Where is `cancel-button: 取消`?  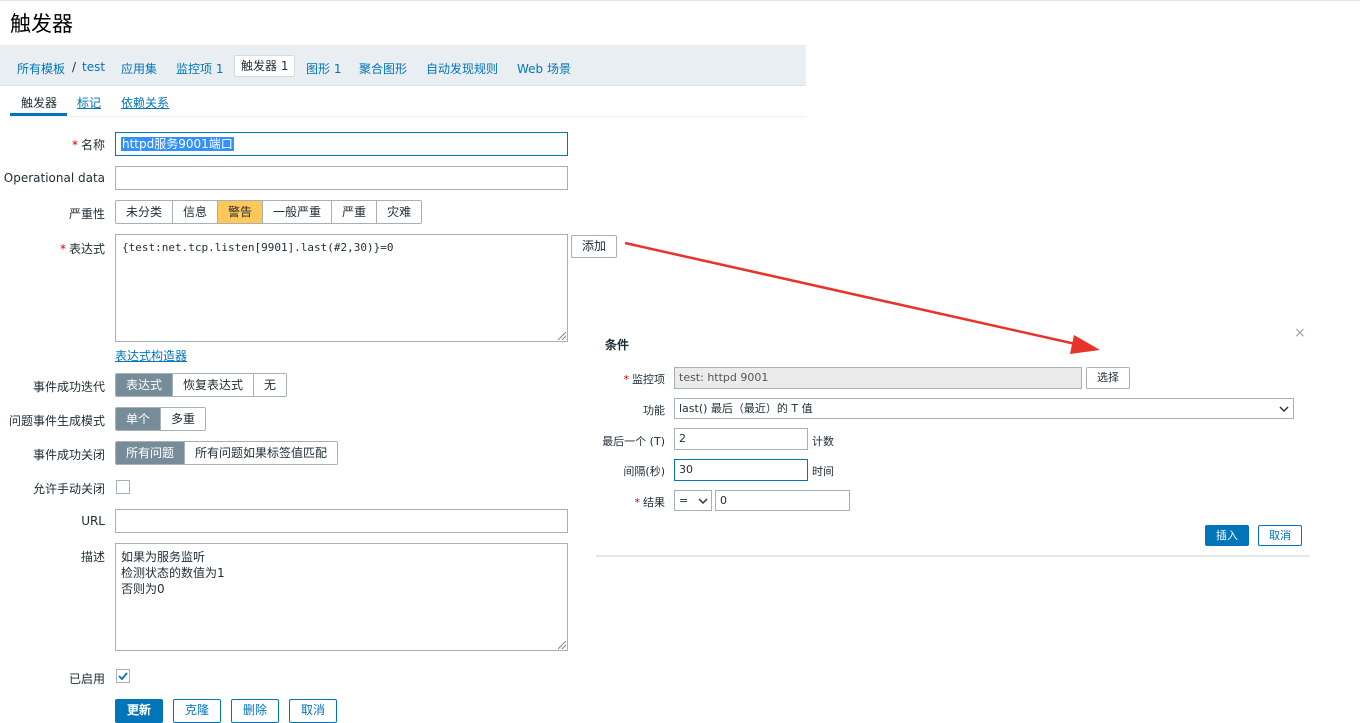 cancel-button: 取消 is located at coordinates (313, 711).